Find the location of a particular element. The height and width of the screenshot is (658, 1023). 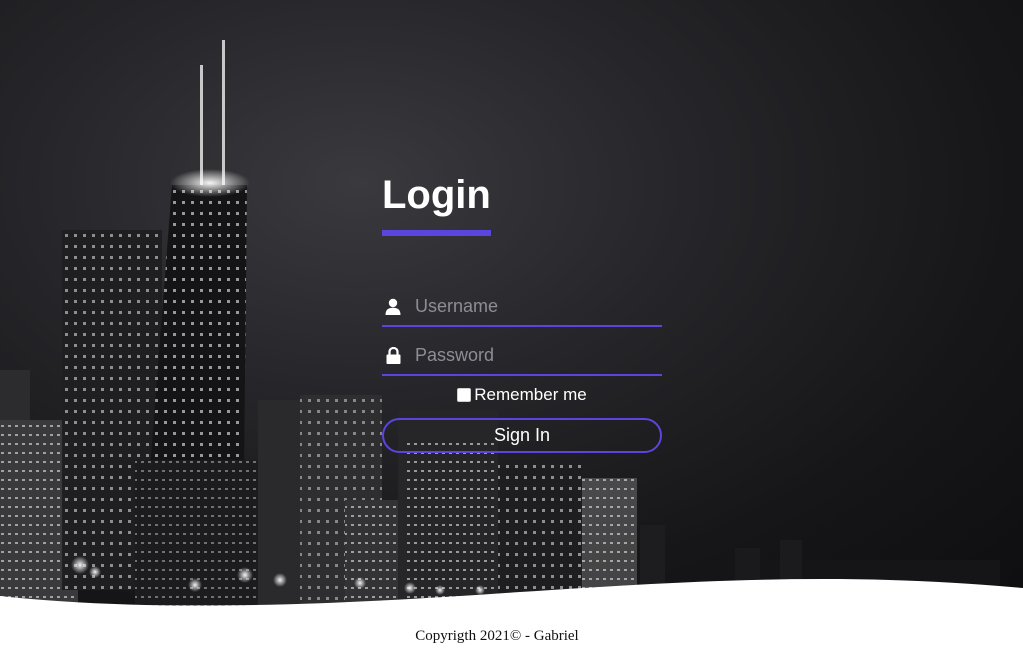

login-title: Login is located at coordinates (436, 195).